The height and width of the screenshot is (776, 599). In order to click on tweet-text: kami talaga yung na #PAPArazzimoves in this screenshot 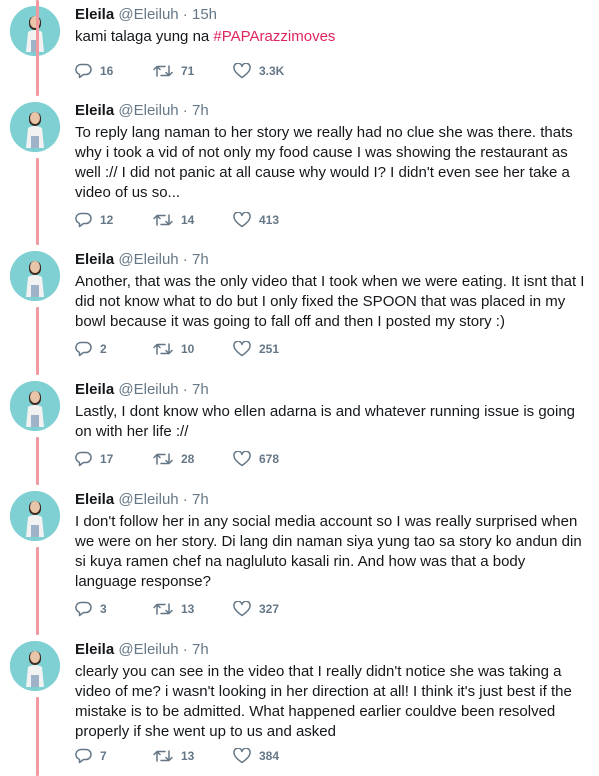, I will do `click(330, 37)`.